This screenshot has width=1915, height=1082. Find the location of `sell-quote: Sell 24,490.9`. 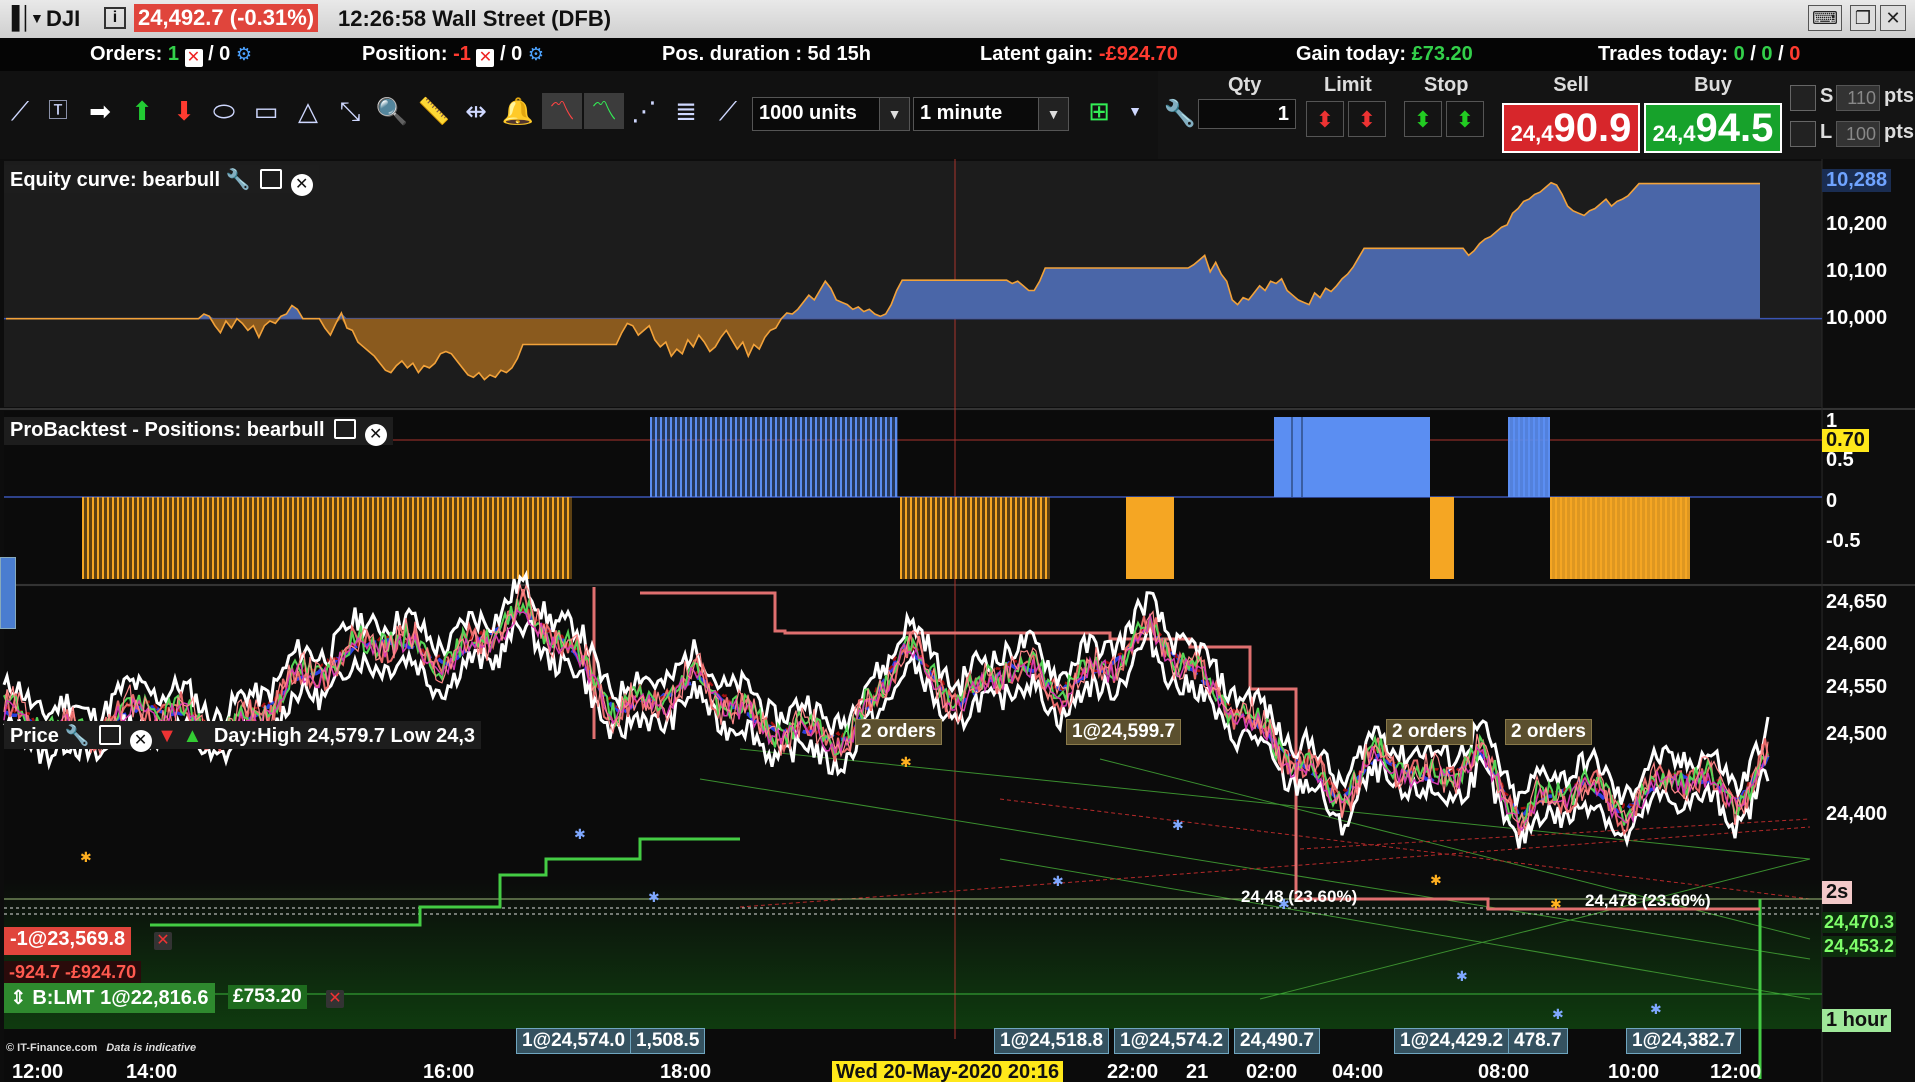

sell-quote: Sell 24,490.9 is located at coordinates (1571, 113).